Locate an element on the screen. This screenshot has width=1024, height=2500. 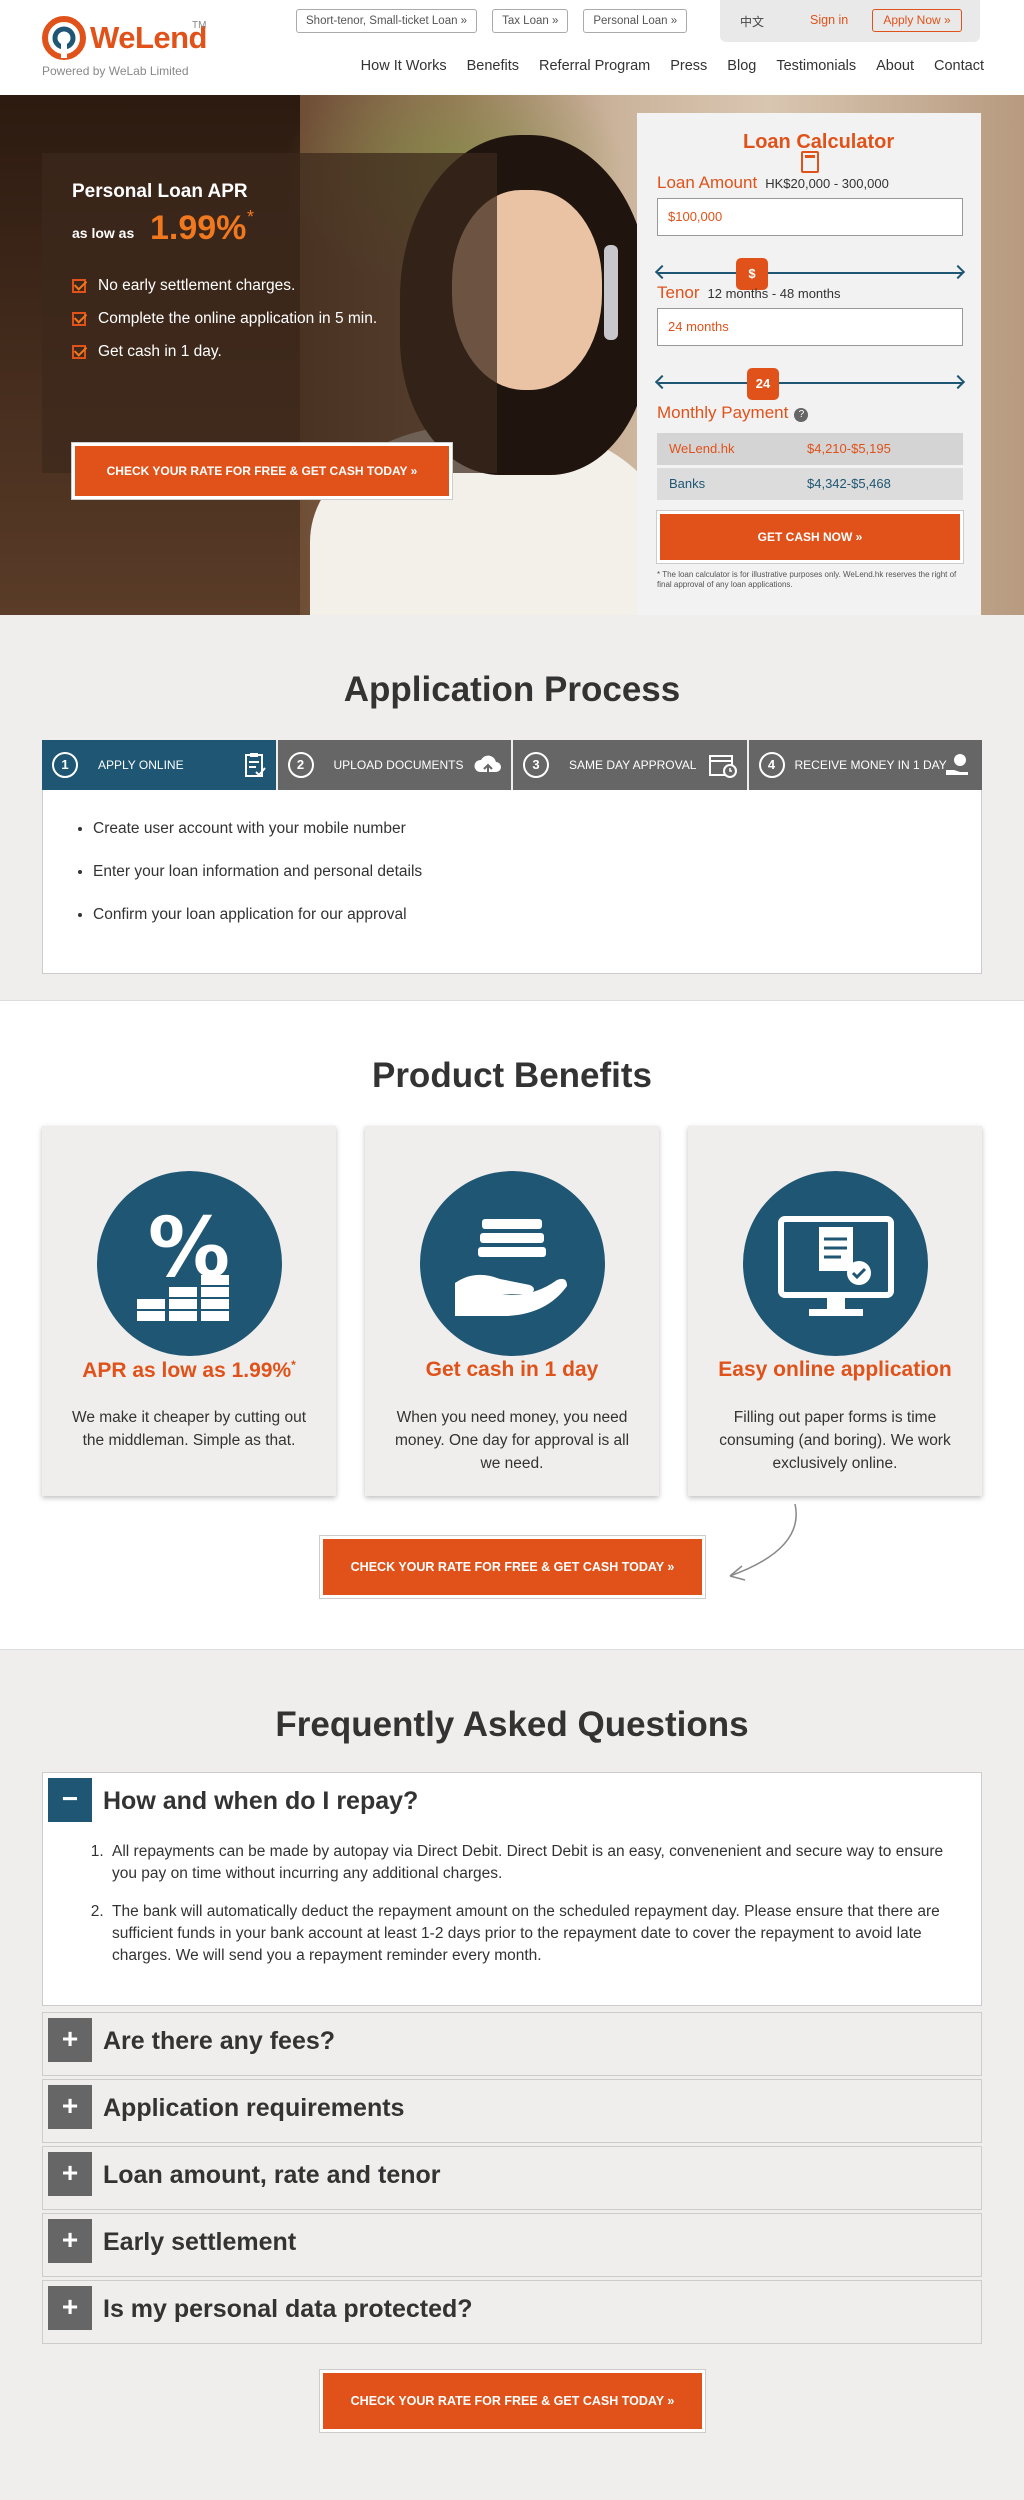
nav-blog: Blog is located at coordinates (741, 66).